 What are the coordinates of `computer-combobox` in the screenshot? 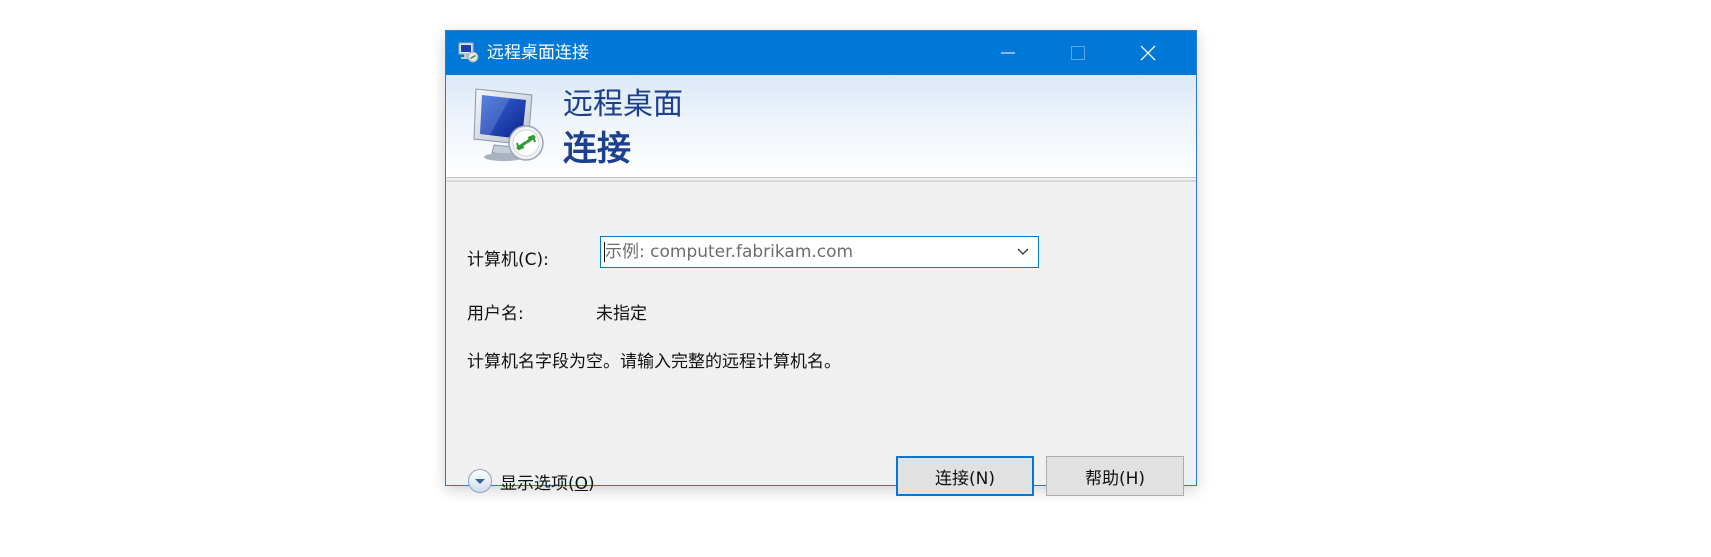 It's located at (819, 252).